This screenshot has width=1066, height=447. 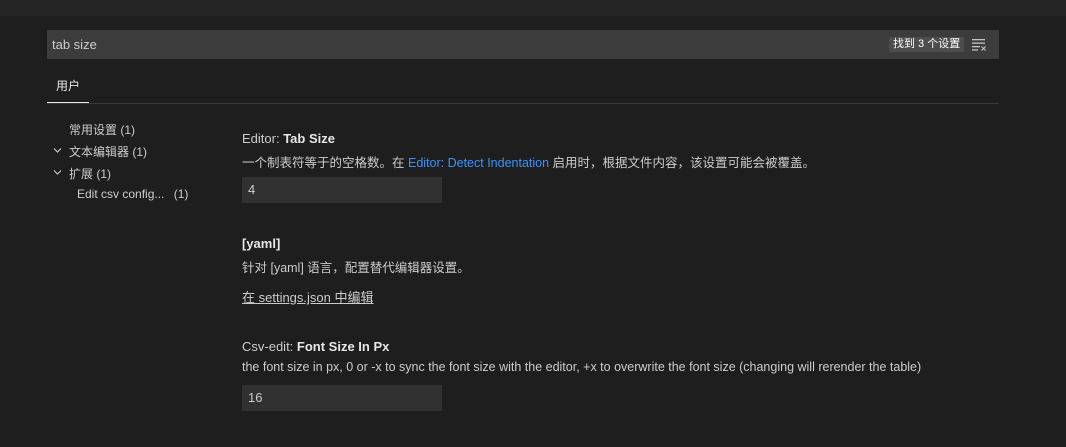 What do you see at coordinates (261, 138) in the screenshot?
I see `setting-category: Editor:` at bounding box center [261, 138].